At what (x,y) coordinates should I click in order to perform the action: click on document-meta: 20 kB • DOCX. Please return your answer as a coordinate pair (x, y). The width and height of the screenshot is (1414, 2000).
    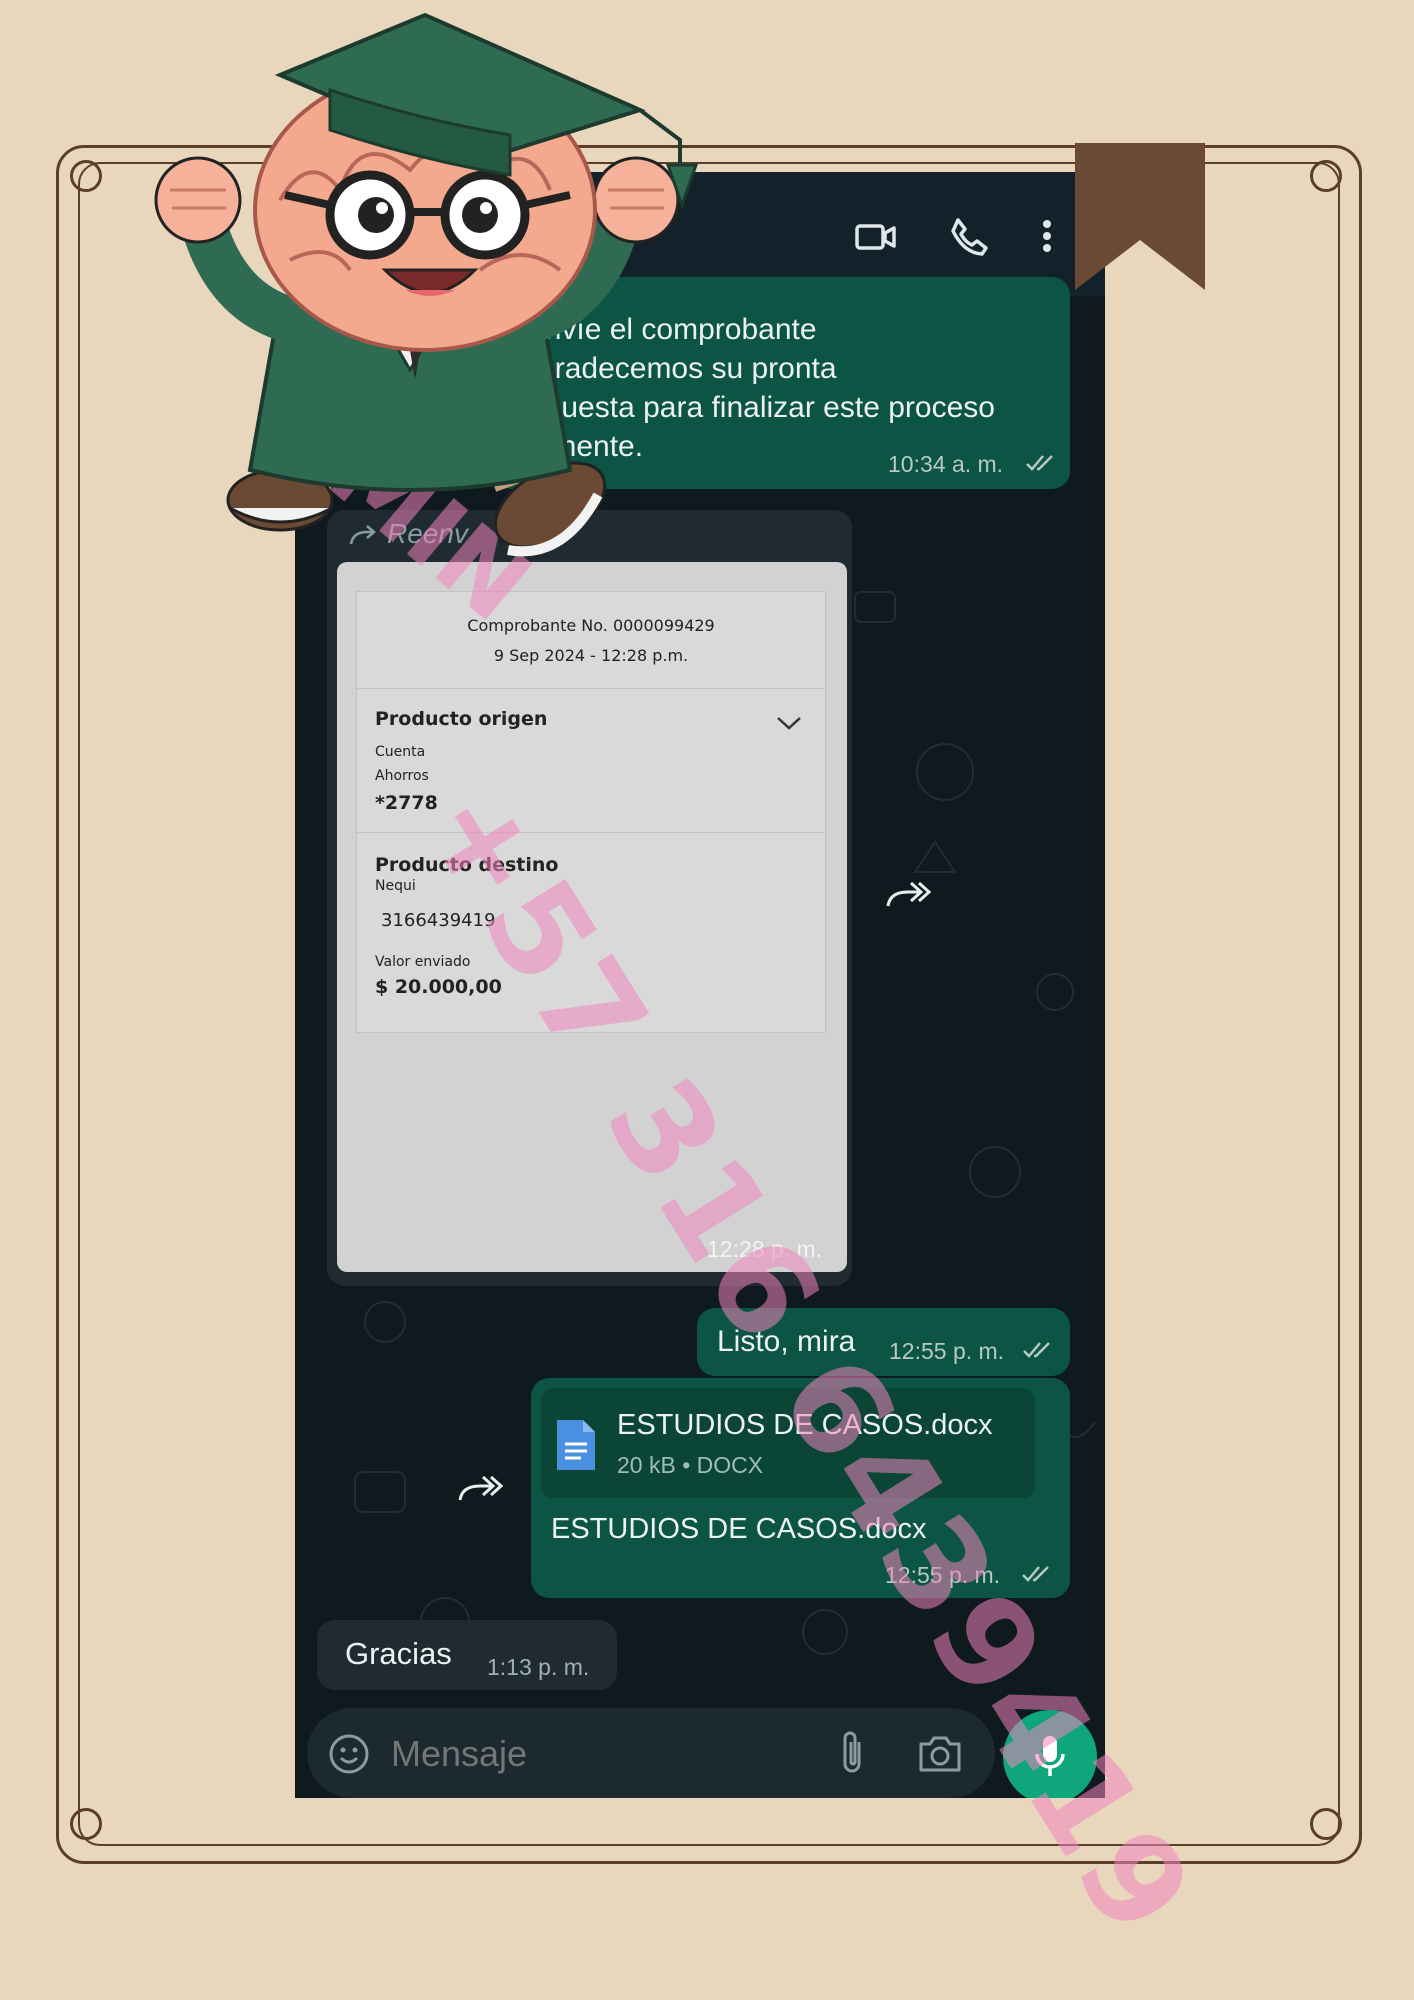
    Looking at the image, I should click on (690, 1465).